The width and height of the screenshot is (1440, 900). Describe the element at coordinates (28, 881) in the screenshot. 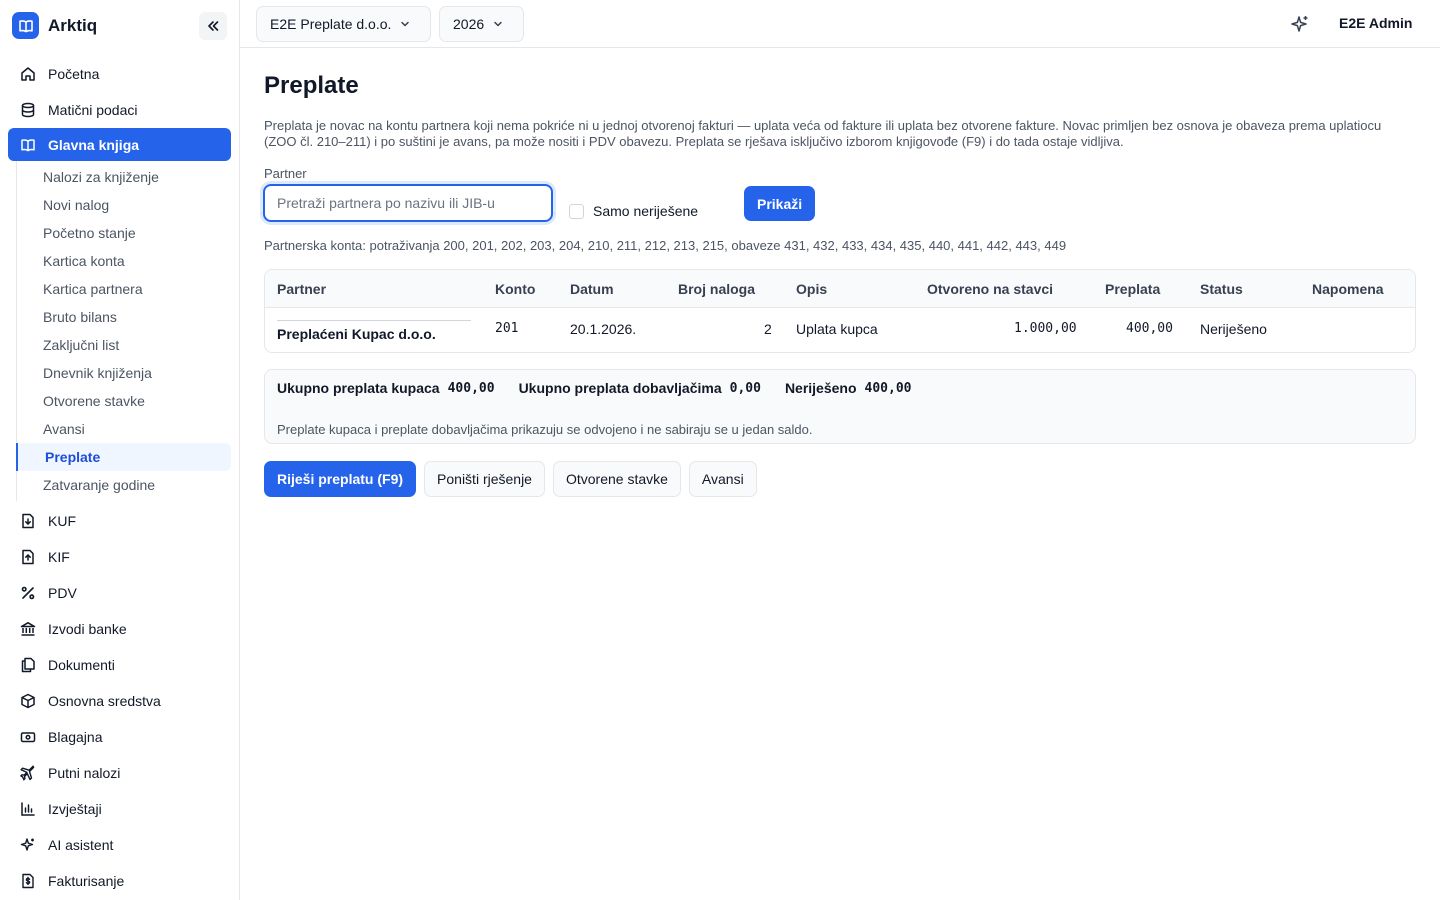

I see `invoice-icon` at that location.